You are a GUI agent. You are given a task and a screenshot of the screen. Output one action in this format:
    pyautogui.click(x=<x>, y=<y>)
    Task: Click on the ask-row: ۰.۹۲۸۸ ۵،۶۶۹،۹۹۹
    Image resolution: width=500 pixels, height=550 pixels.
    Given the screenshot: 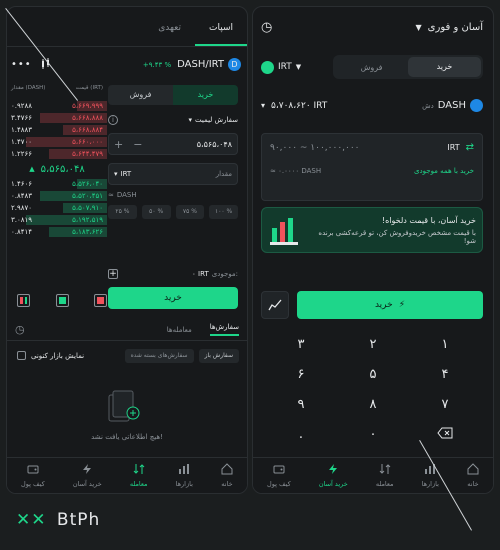 What is the action you would take?
    pyautogui.click(x=57, y=106)
    